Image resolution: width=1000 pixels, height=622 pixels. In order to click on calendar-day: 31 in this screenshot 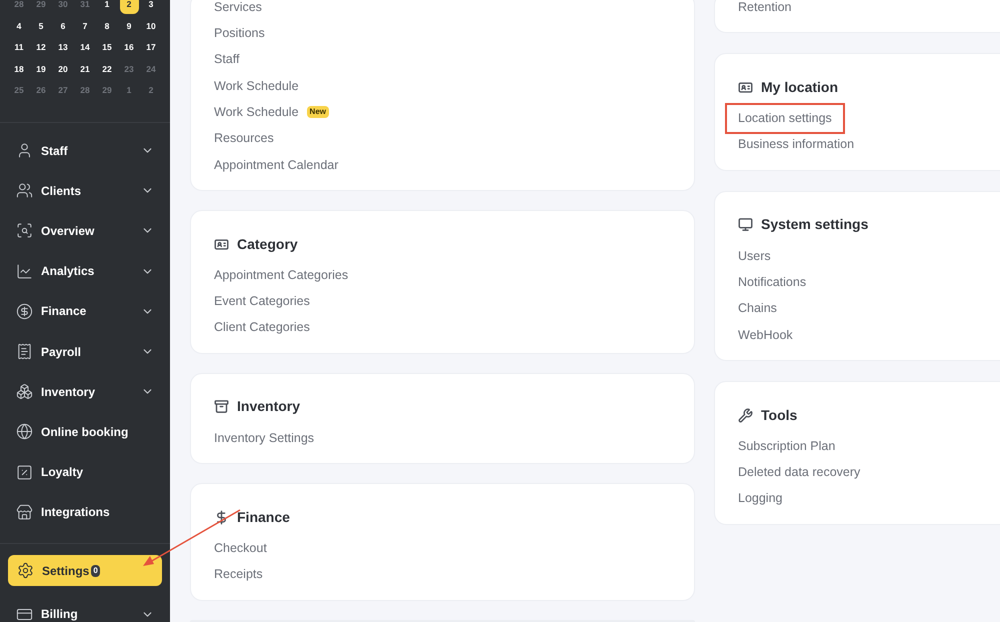, I will do `click(85, 7)`.